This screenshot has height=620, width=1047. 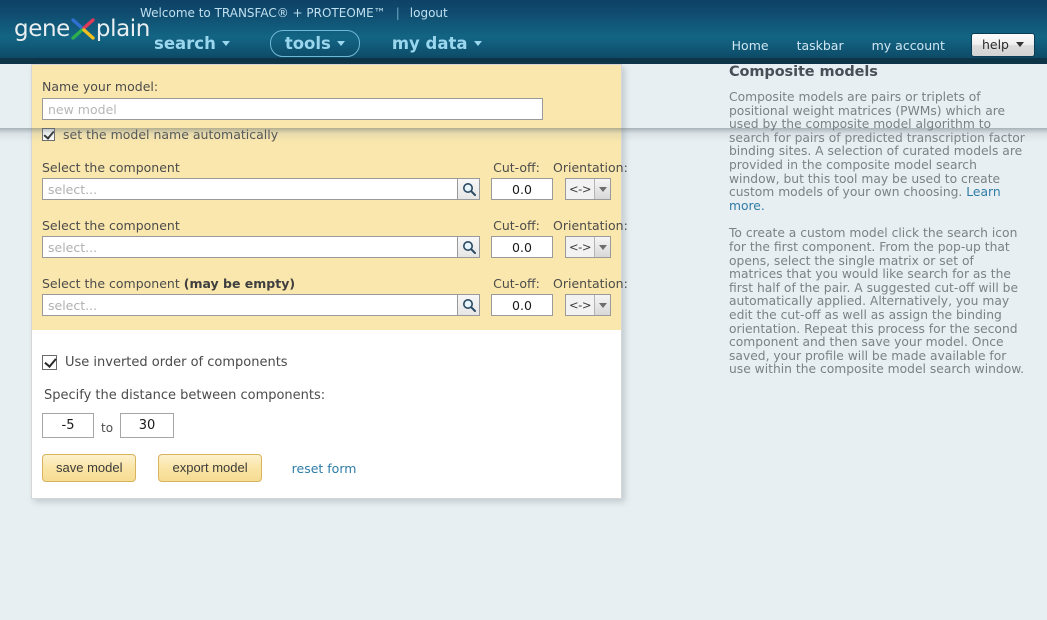 I want to click on component-1-orientation-value: <->, so click(x=580, y=189).